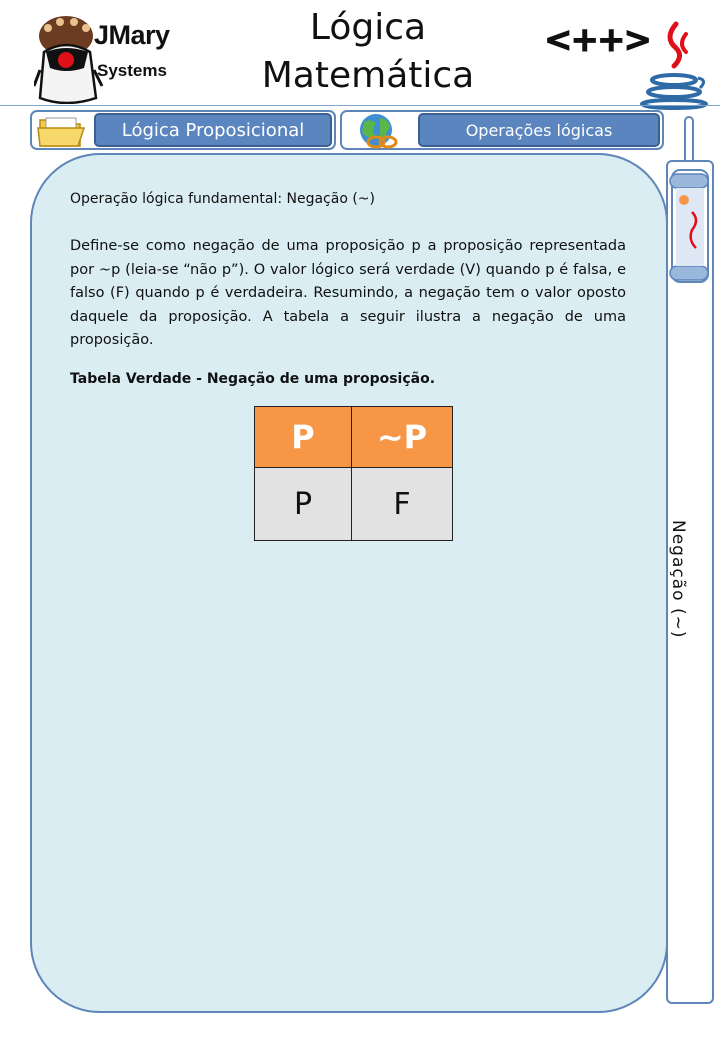 The image size is (720, 1040). I want to click on tab-group-operacoes-logicas: Operações lógicas, so click(502, 130).